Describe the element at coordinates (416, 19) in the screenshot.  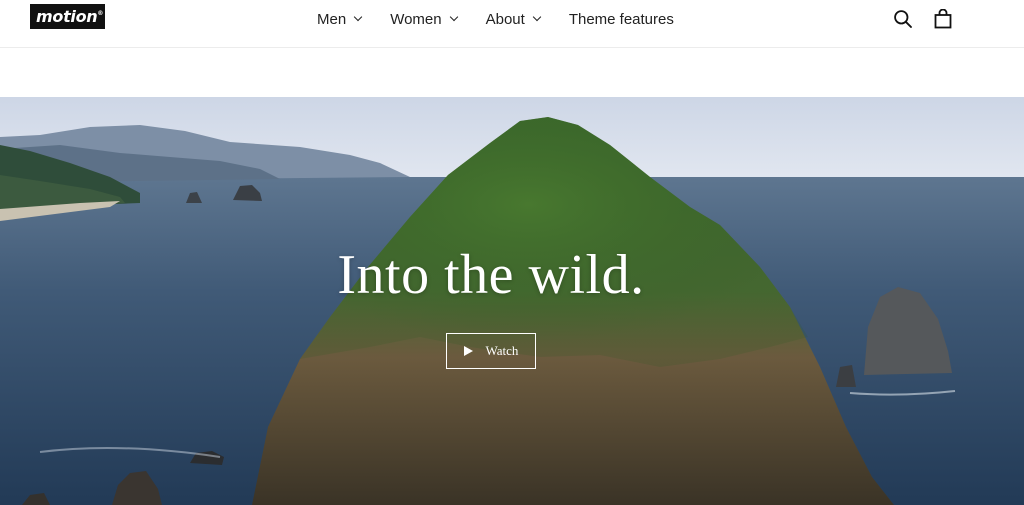
I see `nav-item-label: Women` at that location.